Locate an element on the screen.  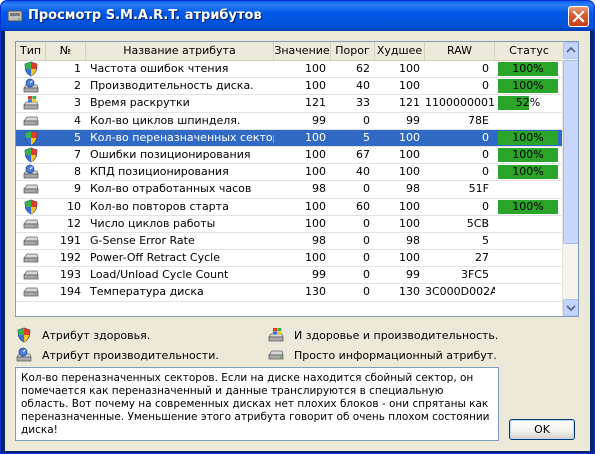
close-button is located at coordinates (578, 16).